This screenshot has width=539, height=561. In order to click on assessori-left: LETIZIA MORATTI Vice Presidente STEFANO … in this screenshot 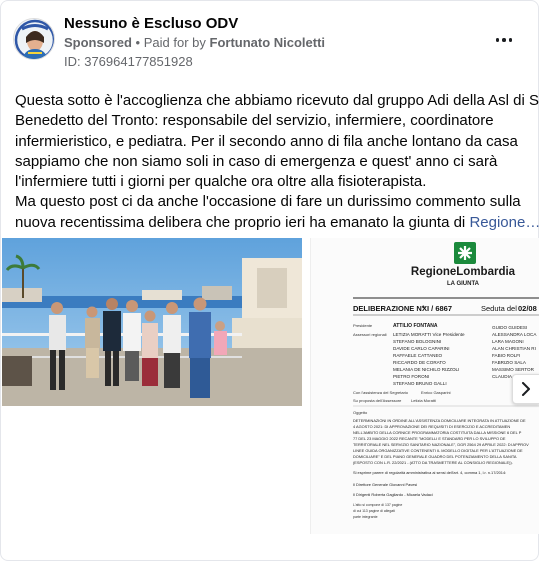, I will do `click(429, 359)`.